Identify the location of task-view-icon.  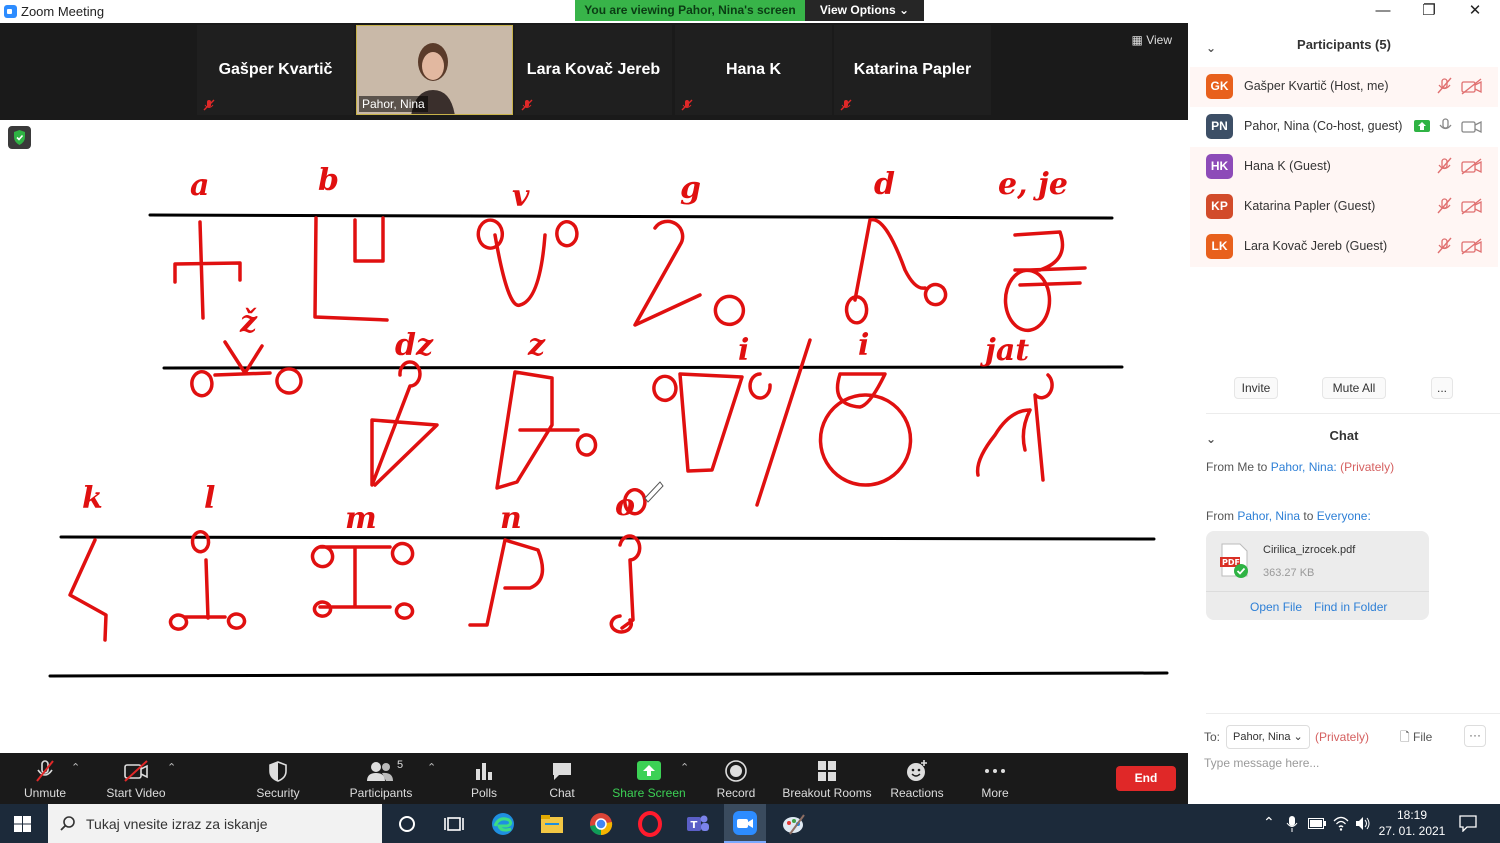
(407, 824).